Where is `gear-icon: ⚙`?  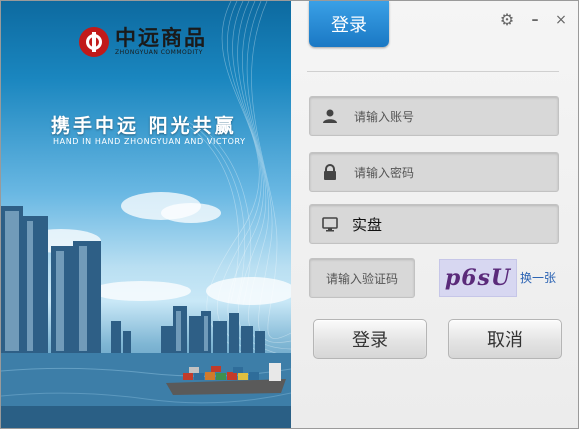
gear-icon: ⚙ is located at coordinates (507, 20).